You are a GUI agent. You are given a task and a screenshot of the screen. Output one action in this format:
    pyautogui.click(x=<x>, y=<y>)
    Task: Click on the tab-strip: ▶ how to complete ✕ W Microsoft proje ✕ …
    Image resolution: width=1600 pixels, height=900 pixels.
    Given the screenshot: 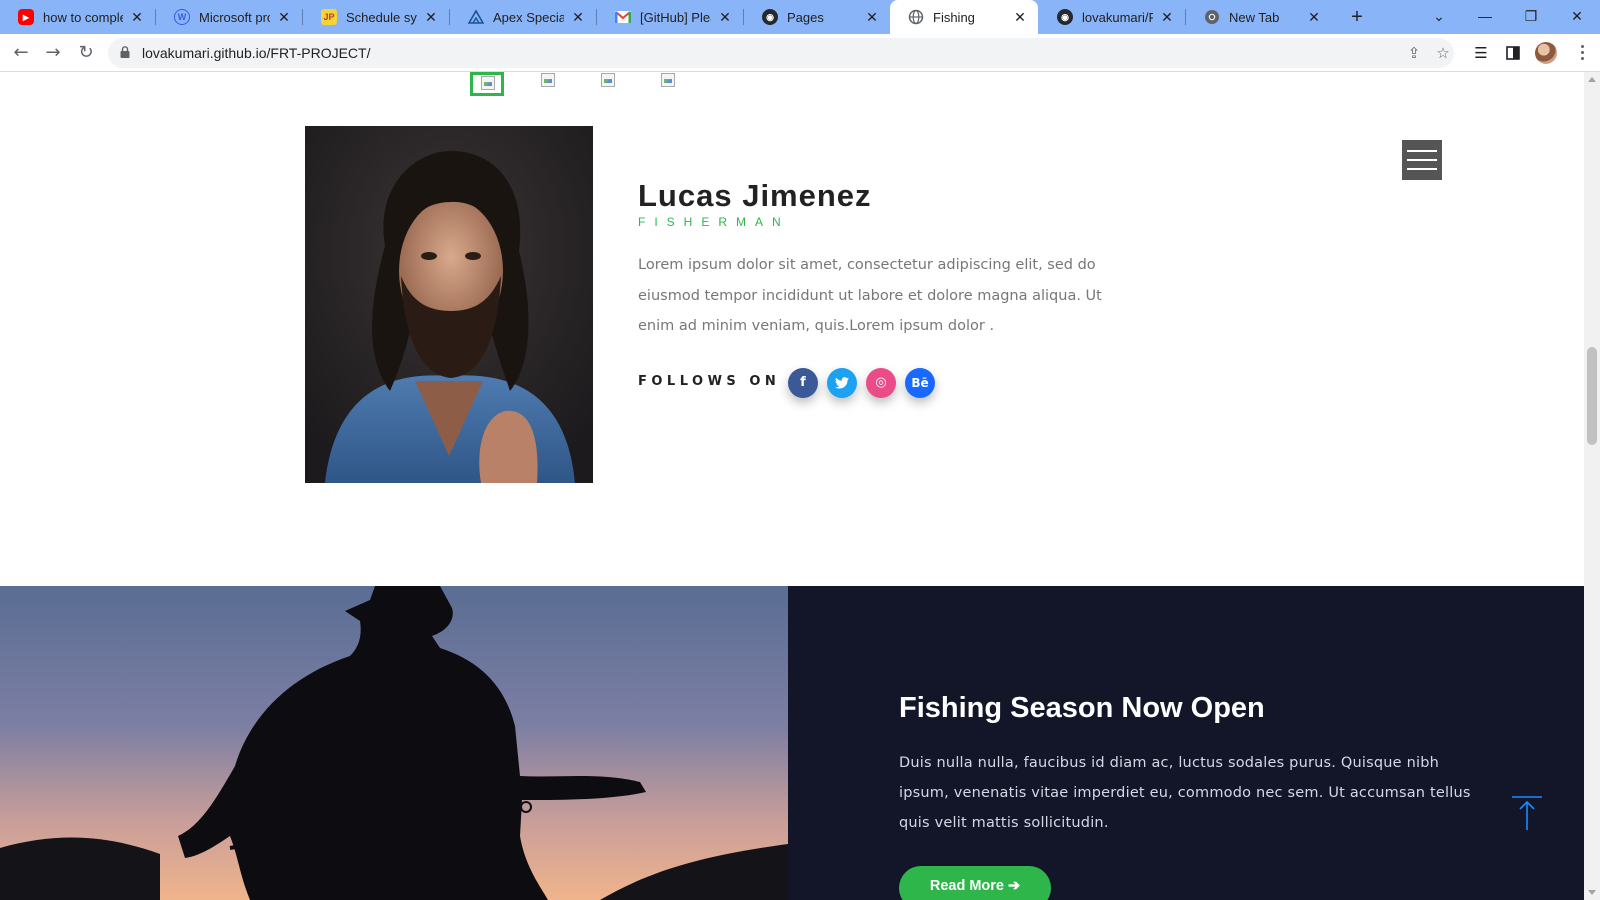 What is the action you would take?
    pyautogui.click(x=800, y=17)
    